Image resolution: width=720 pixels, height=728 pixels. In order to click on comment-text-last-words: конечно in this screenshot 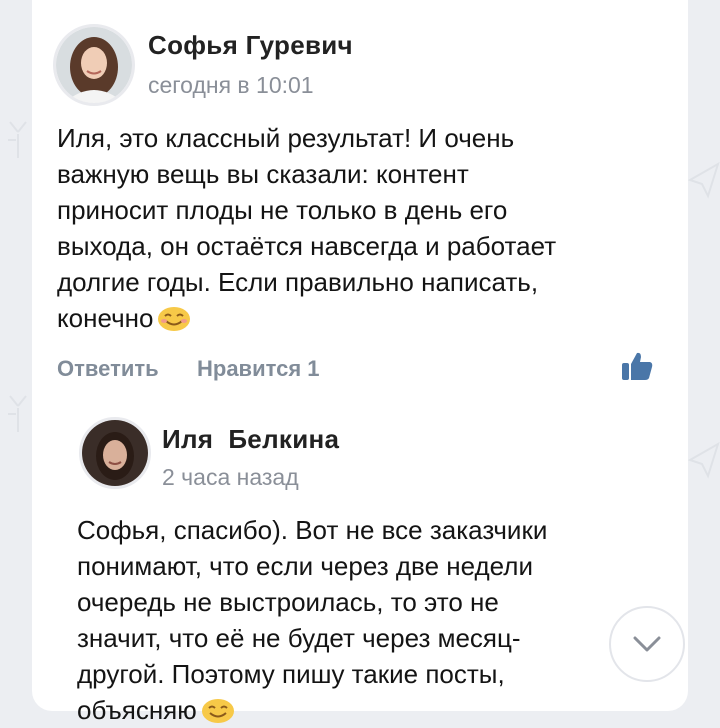, I will do `click(105, 318)`.